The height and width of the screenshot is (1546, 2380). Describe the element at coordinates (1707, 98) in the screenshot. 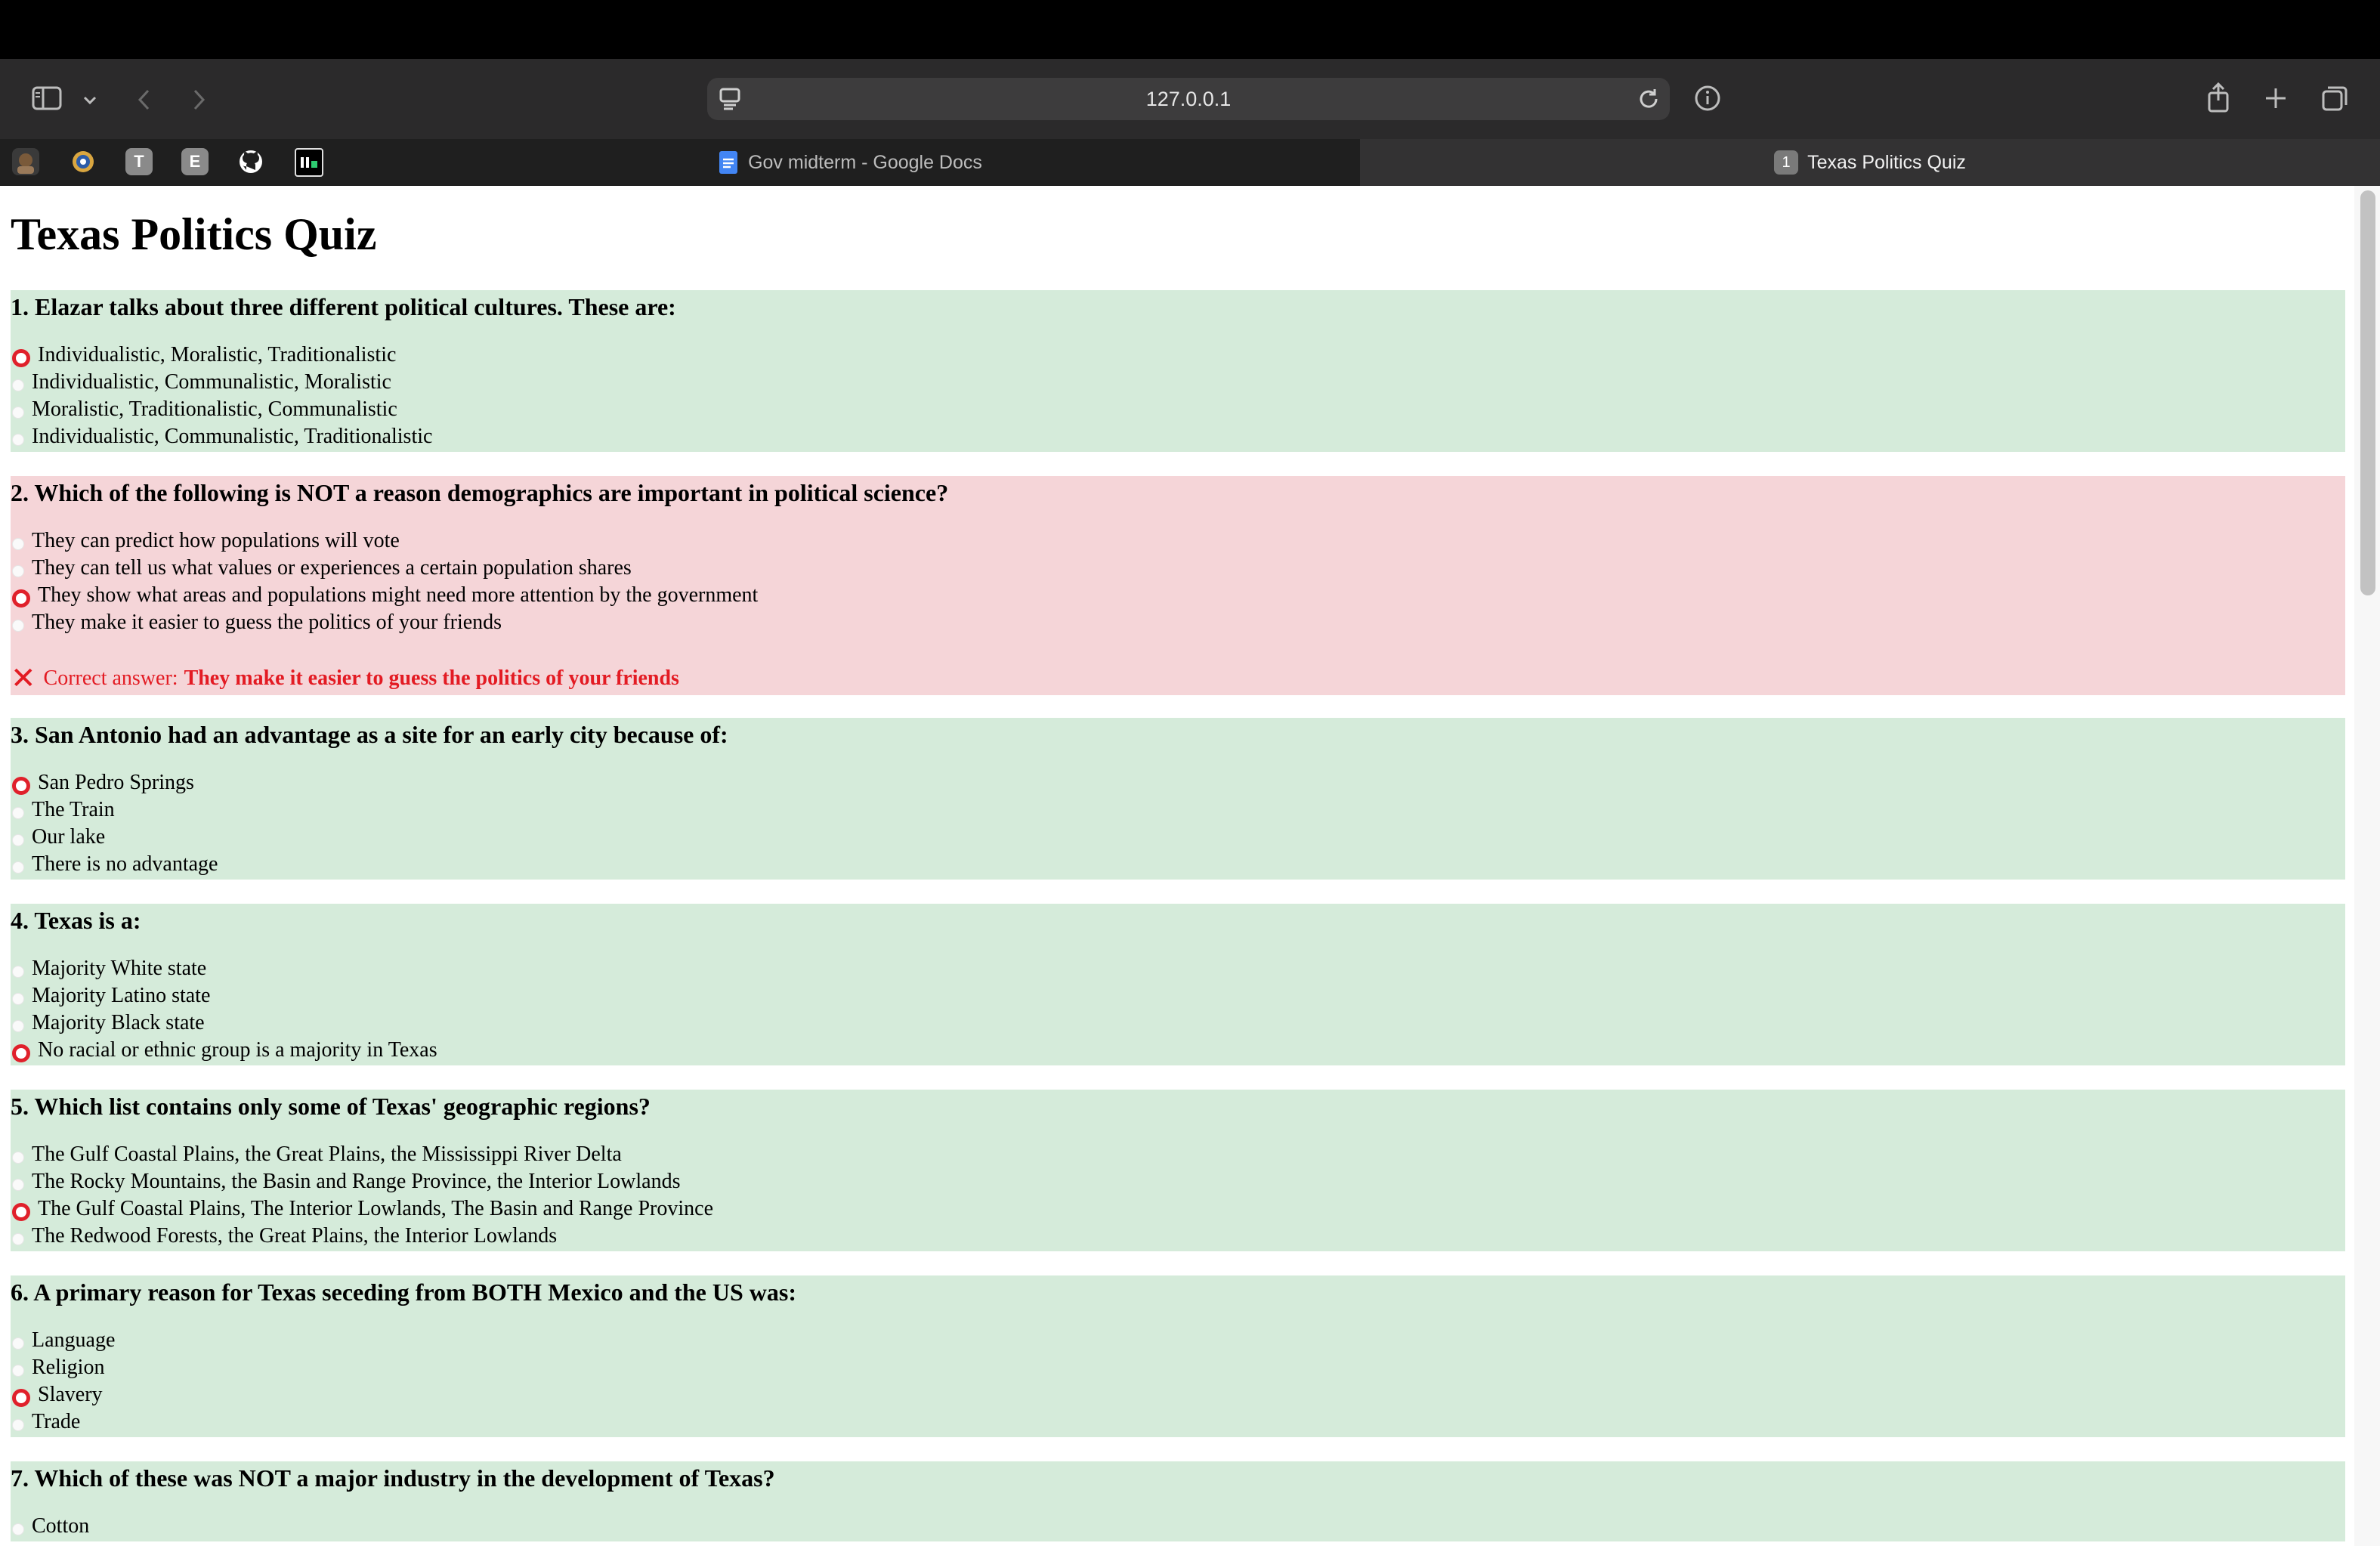

I see `info-icon` at that location.